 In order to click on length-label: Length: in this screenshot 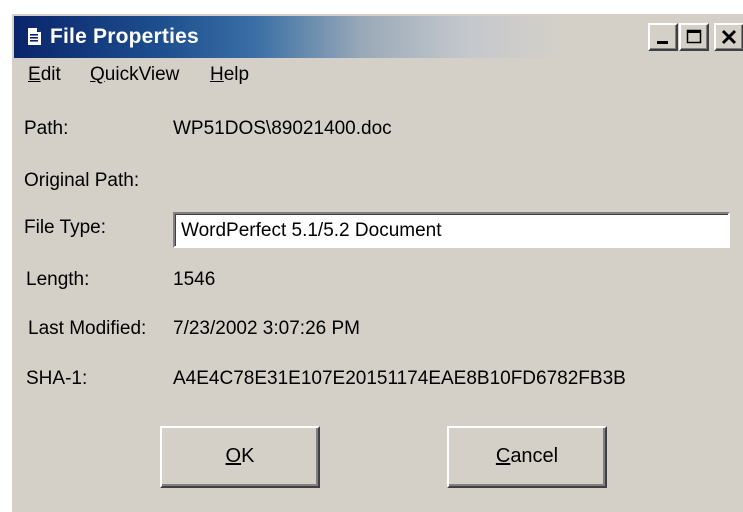, I will do `click(58, 279)`.